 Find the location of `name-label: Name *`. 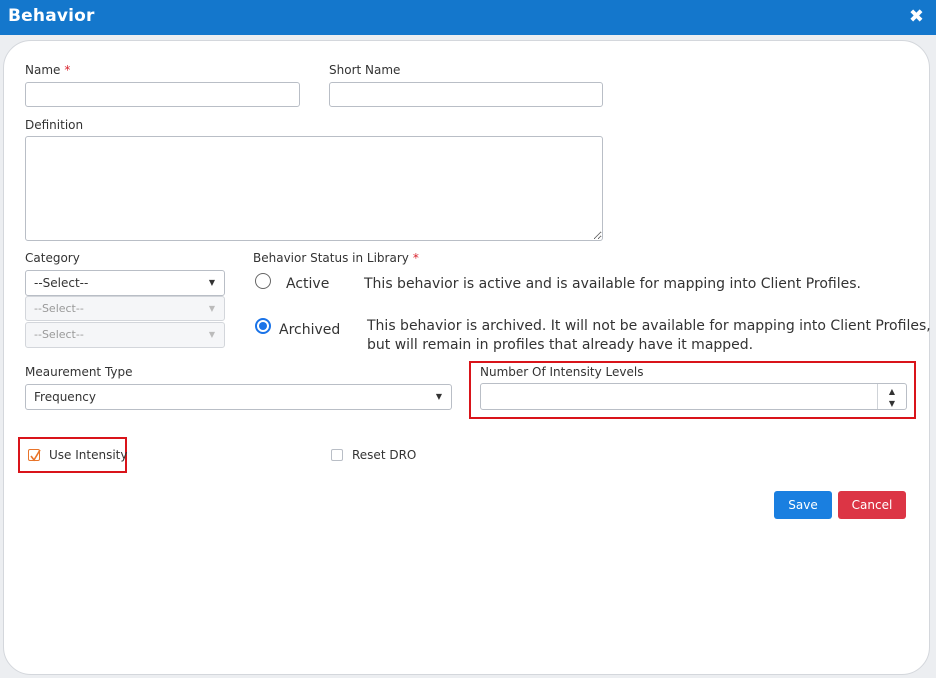

name-label: Name * is located at coordinates (48, 70).